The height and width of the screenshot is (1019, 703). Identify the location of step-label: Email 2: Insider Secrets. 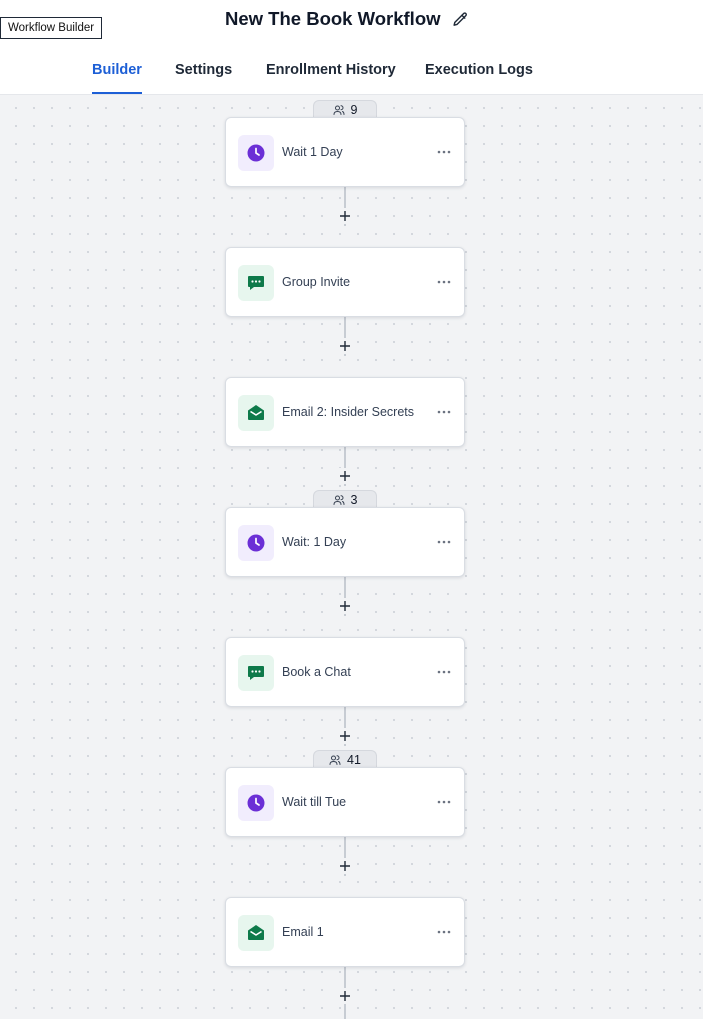
(348, 412).